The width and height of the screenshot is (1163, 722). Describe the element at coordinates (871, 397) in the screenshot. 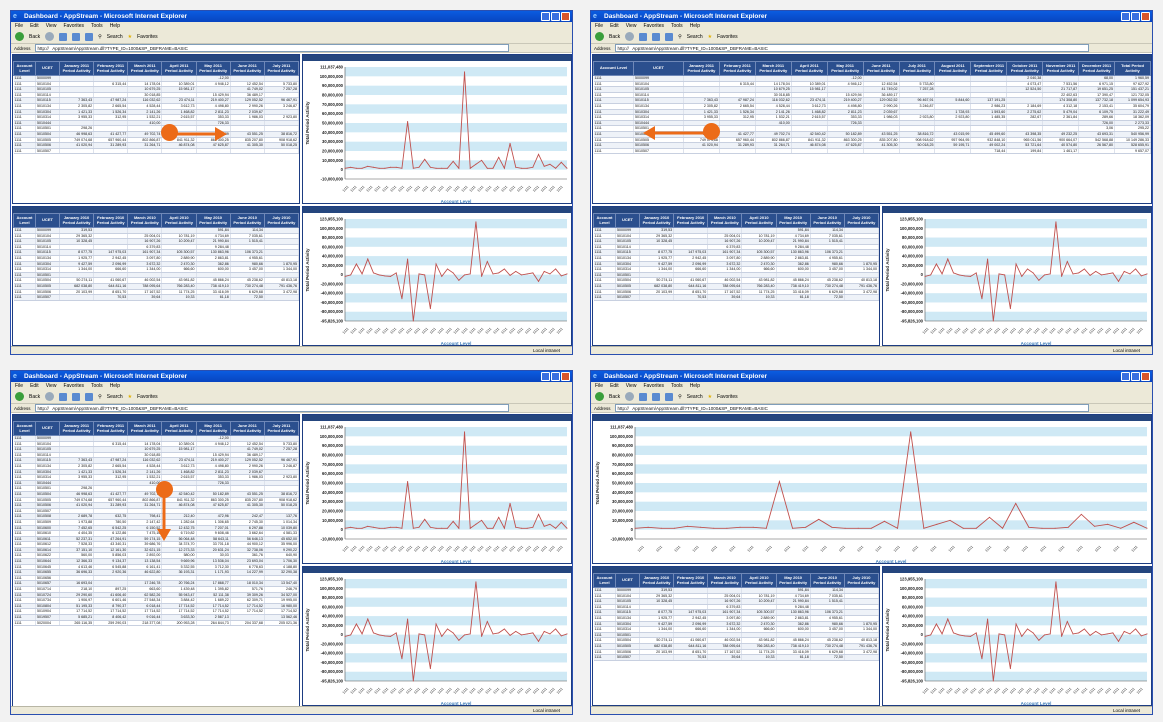

I see `toolbar: Back ⚲ Search ★ Favorites` at that location.